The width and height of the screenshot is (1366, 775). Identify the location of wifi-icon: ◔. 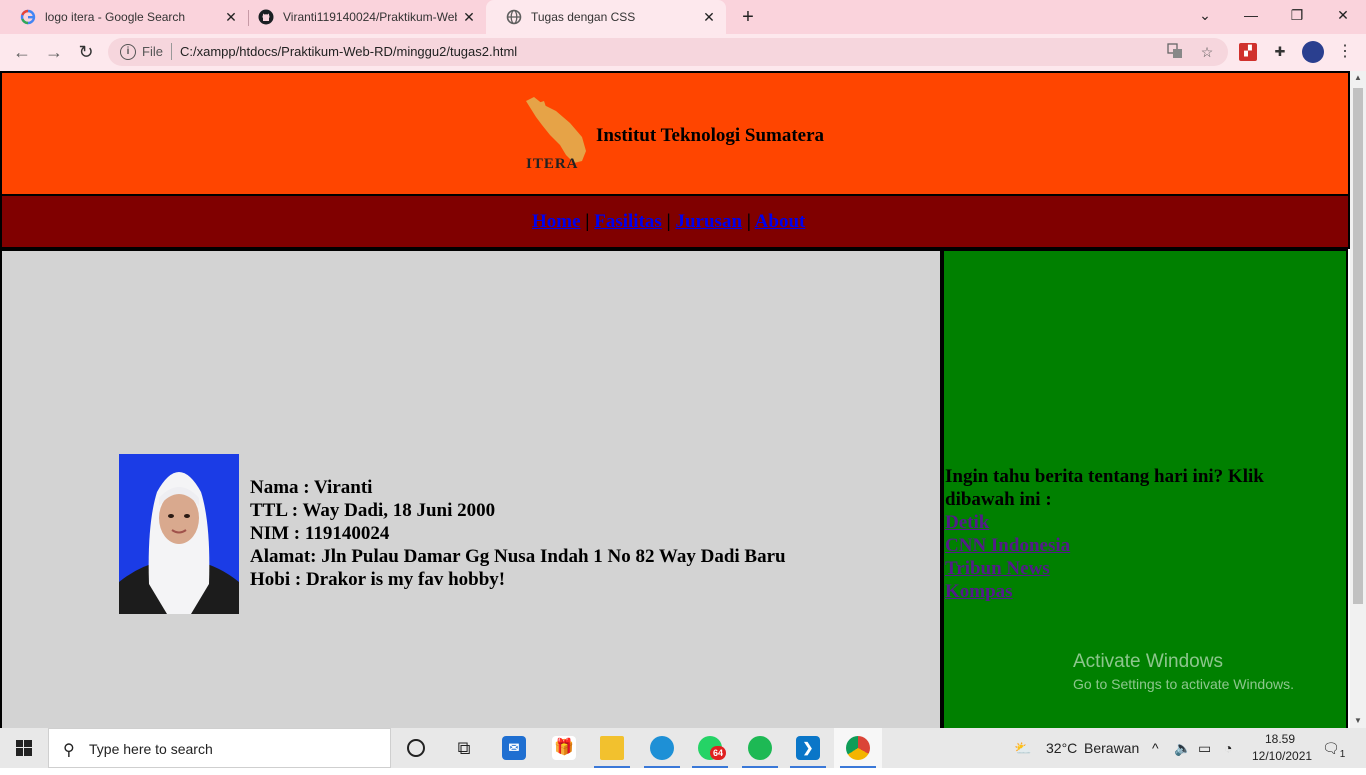
(1228, 748).